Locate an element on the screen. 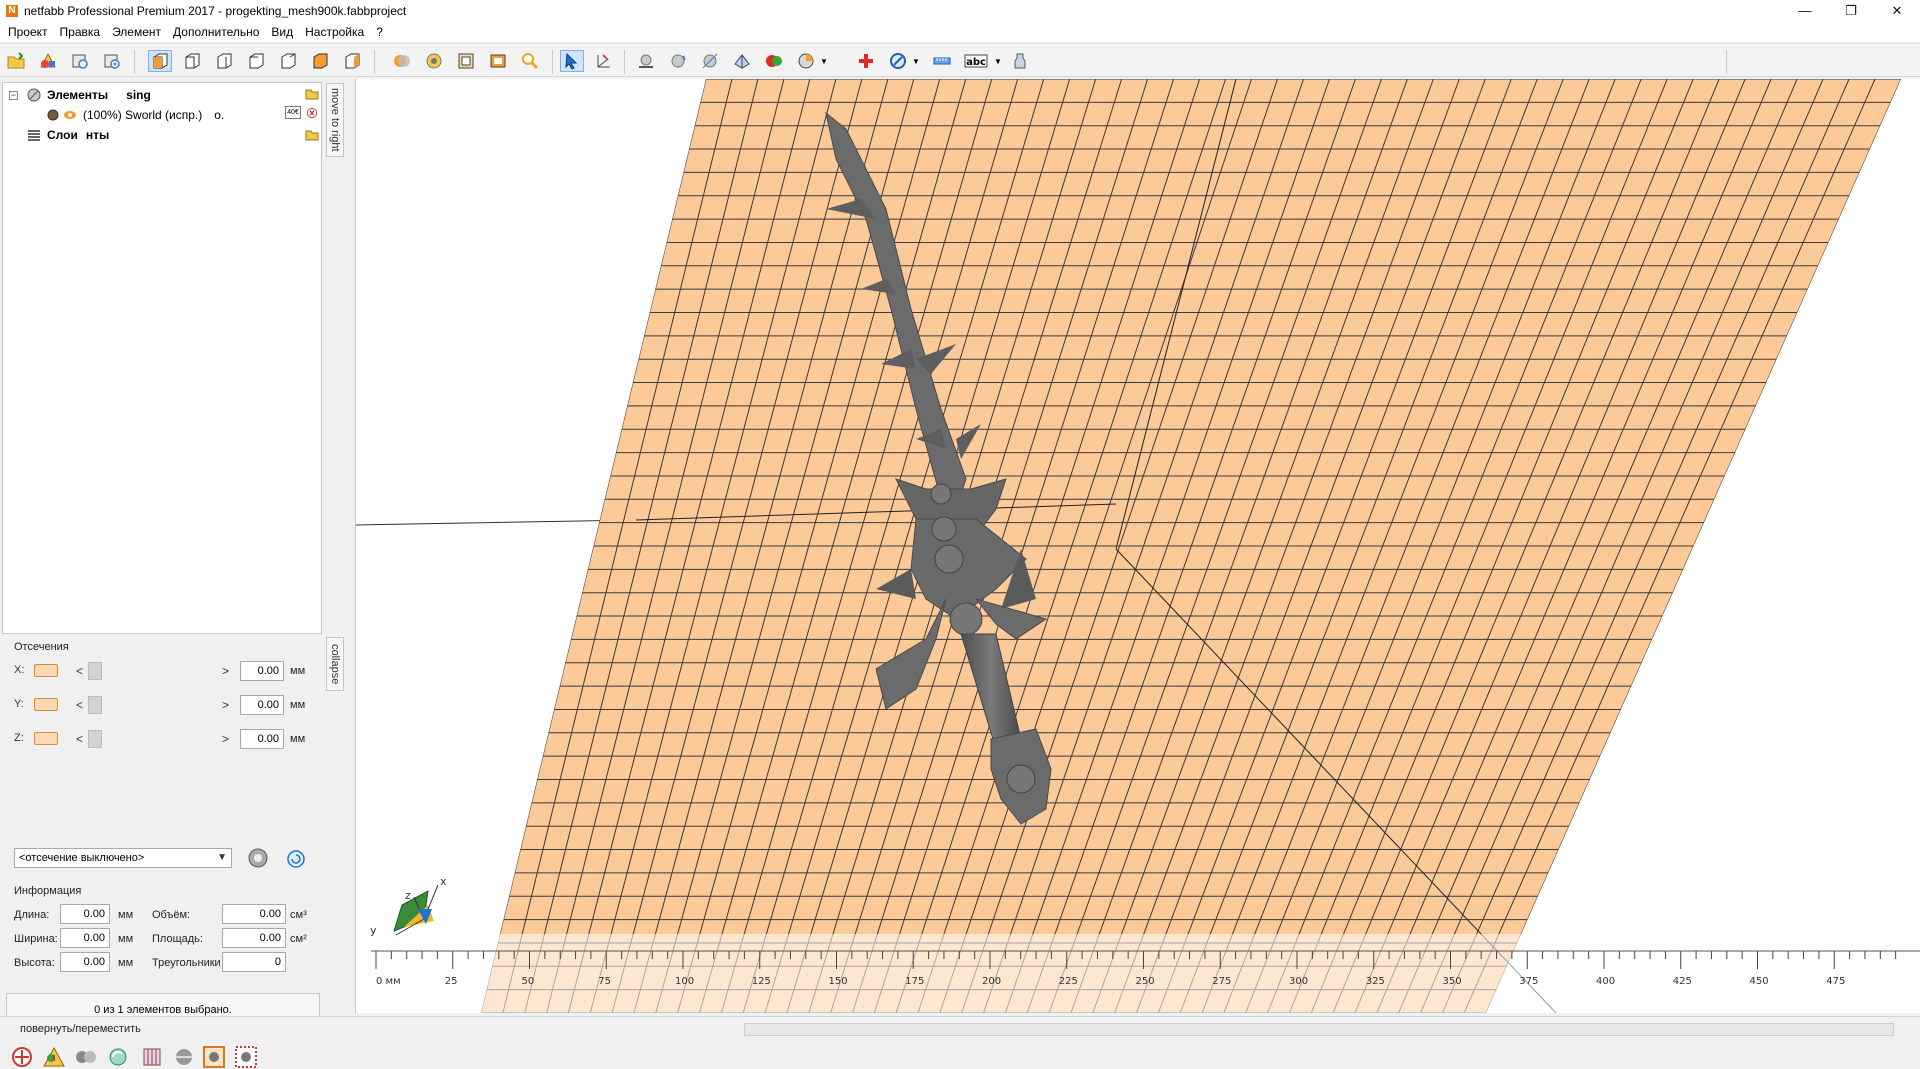 This screenshot has width=1920, height=1069. view-top-button is located at coordinates (320, 61).